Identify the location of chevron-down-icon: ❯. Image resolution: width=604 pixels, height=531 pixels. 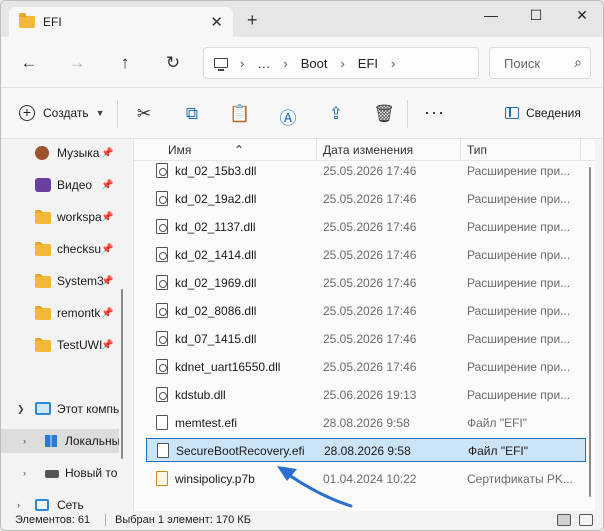
(21, 409).